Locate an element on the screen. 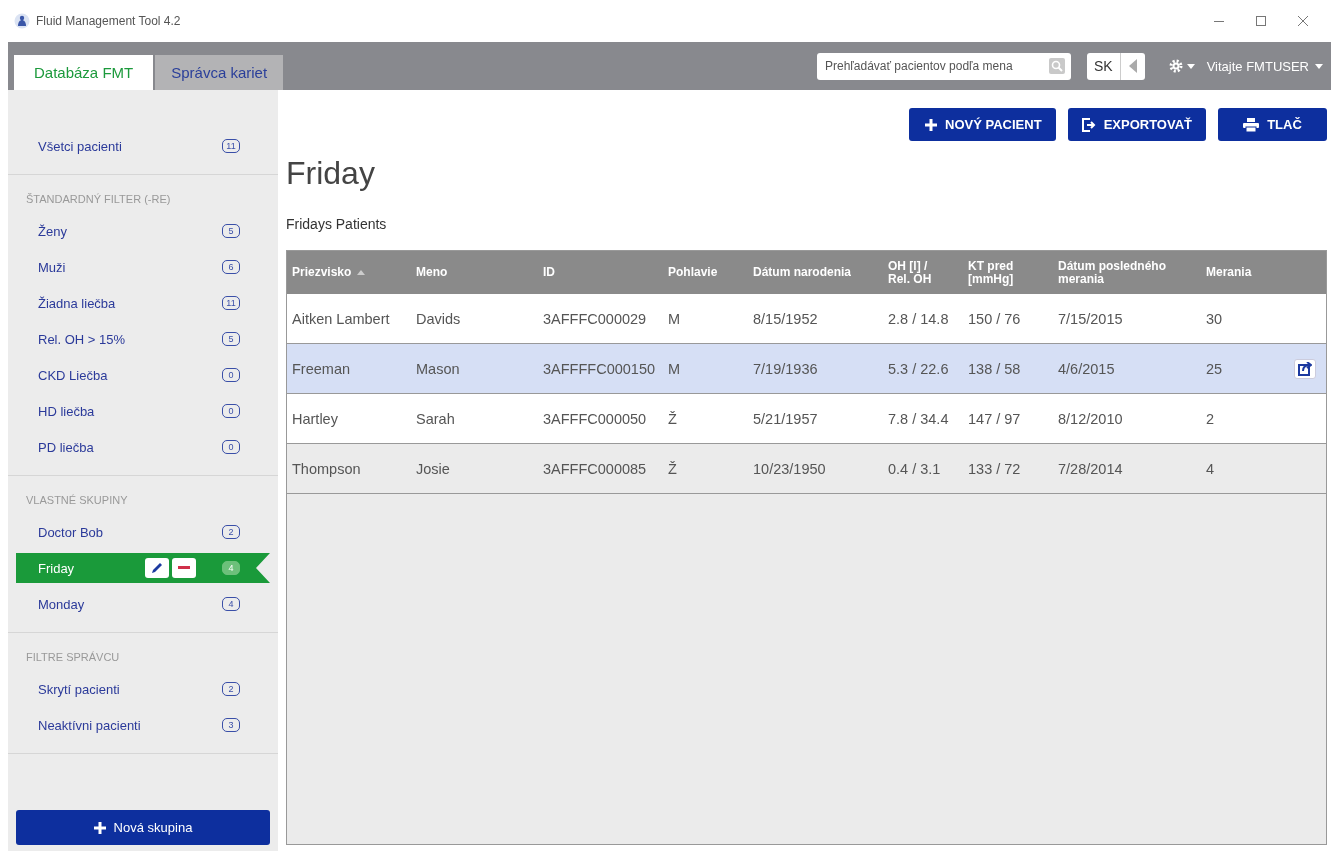 The width and height of the screenshot is (1331, 851). sidebar-item: Friday 4 is located at coordinates (143, 568).